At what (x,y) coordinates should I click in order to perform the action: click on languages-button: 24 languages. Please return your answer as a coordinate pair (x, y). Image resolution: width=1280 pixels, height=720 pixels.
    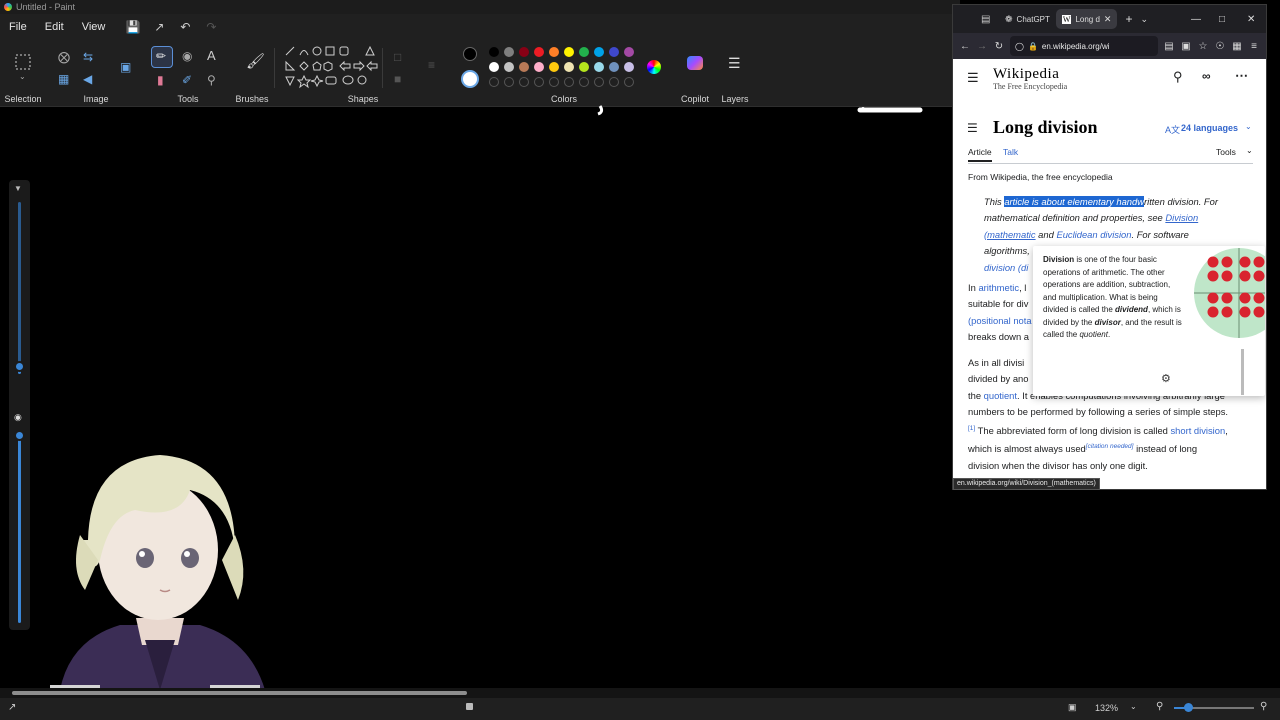
    Looking at the image, I should click on (1209, 128).